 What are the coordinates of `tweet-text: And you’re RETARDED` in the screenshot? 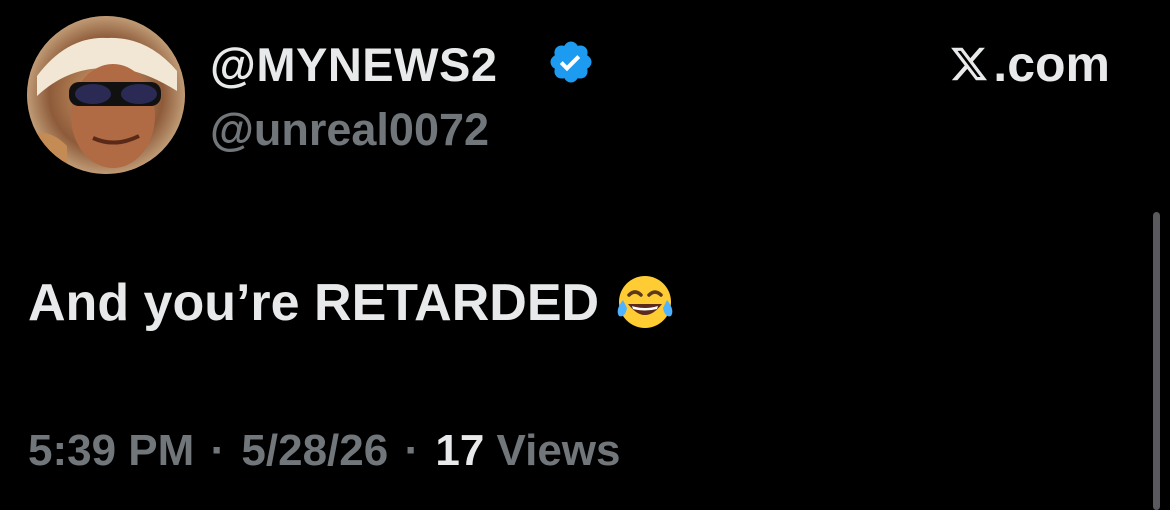 It's located at (352, 302).